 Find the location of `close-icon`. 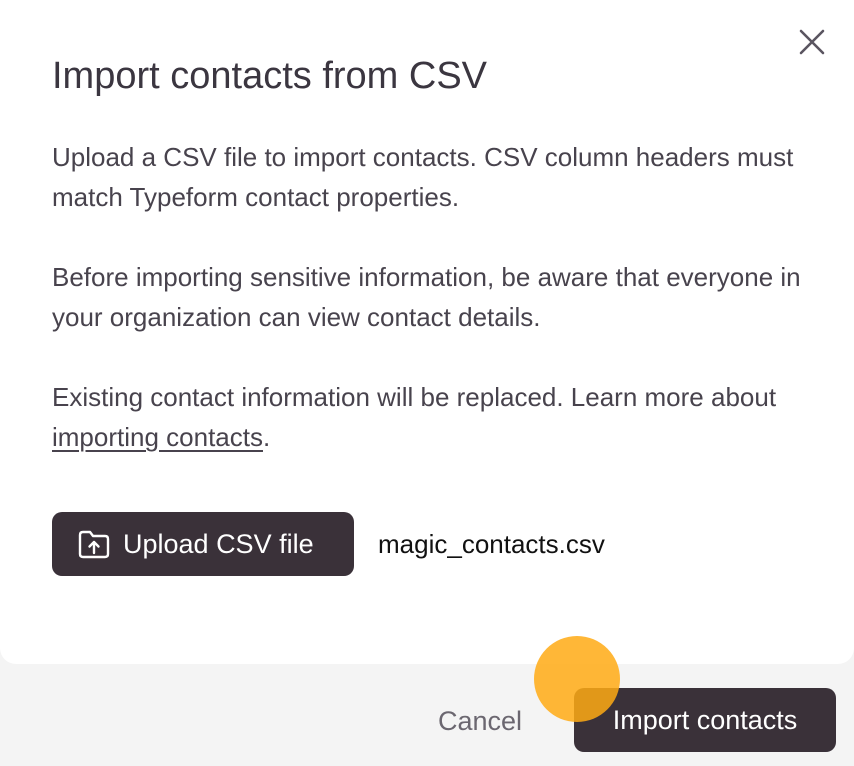

close-icon is located at coordinates (812, 42).